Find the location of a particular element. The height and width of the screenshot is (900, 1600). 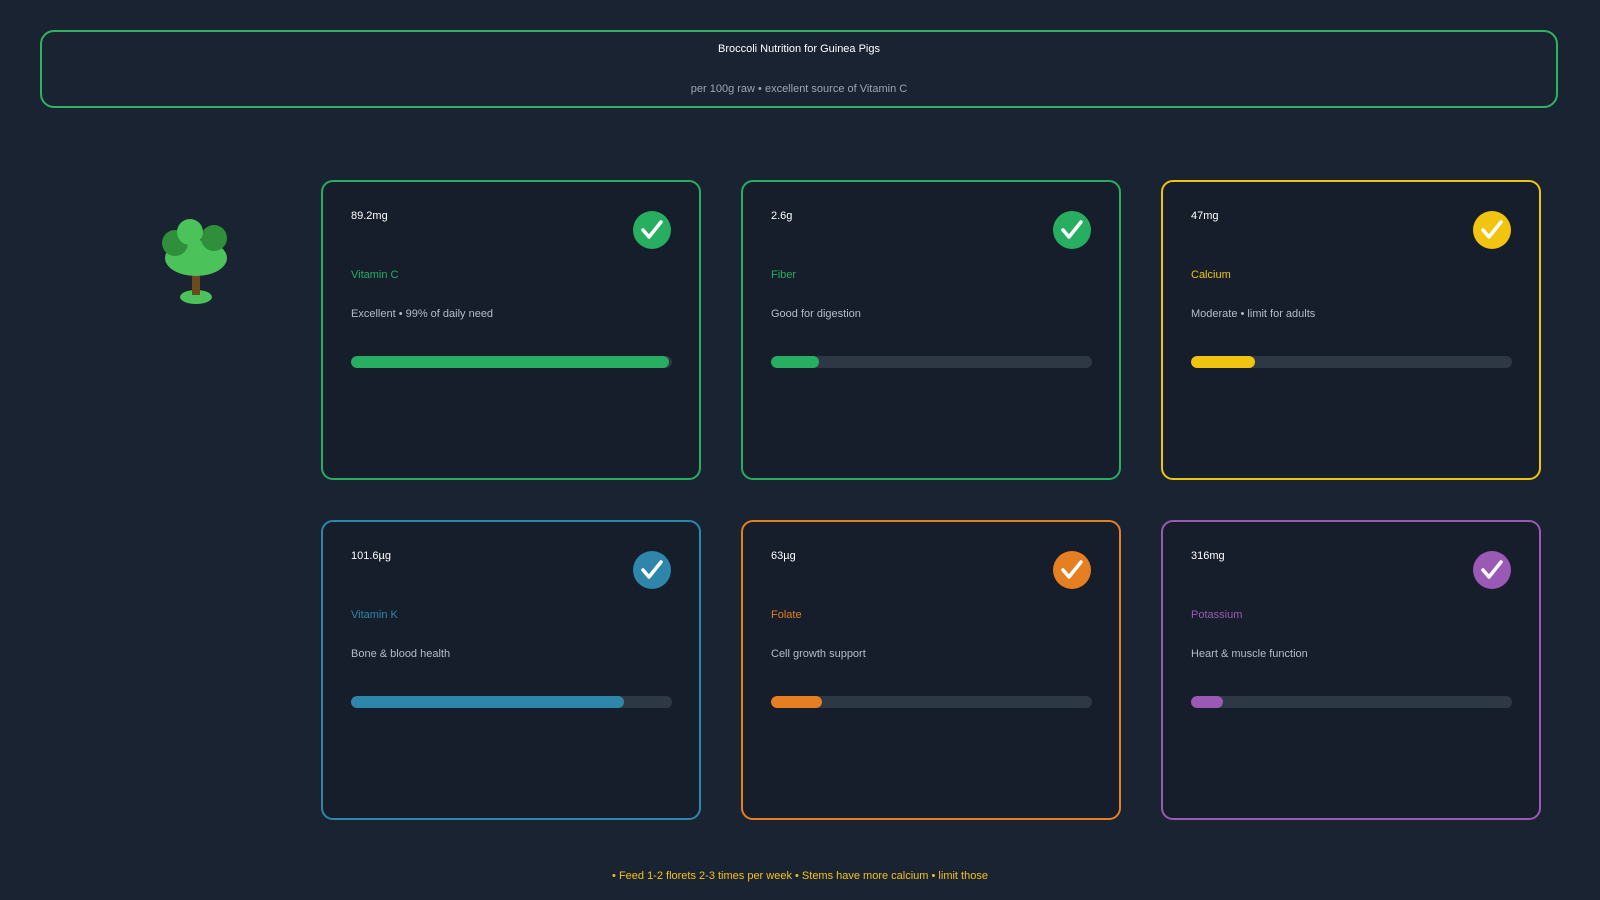

nutrient-name: Potassium is located at coordinates (1217, 615).